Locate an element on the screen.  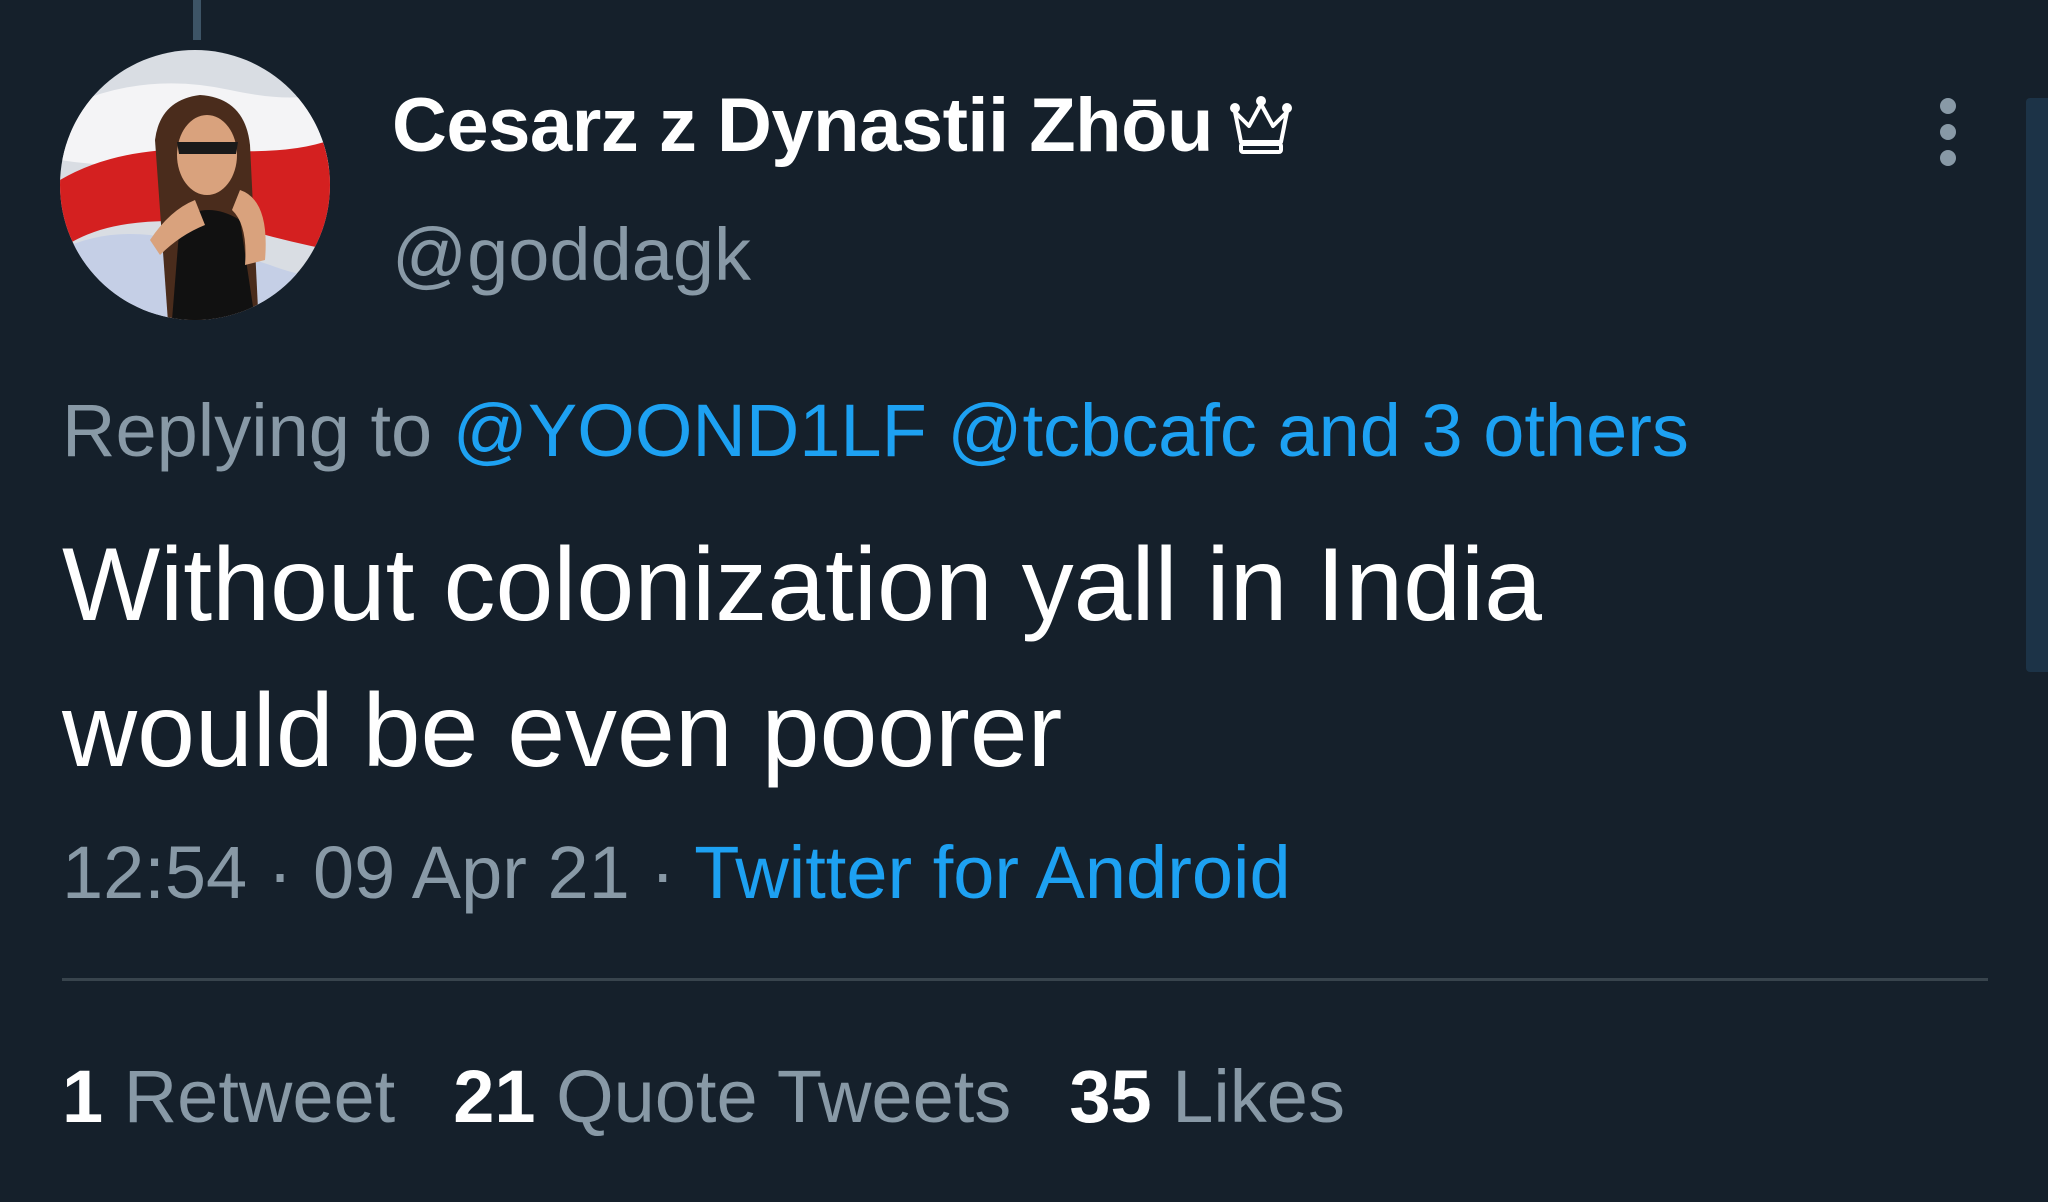
tweet-text-line: Without colonization yall in India is located at coordinates (802, 585).